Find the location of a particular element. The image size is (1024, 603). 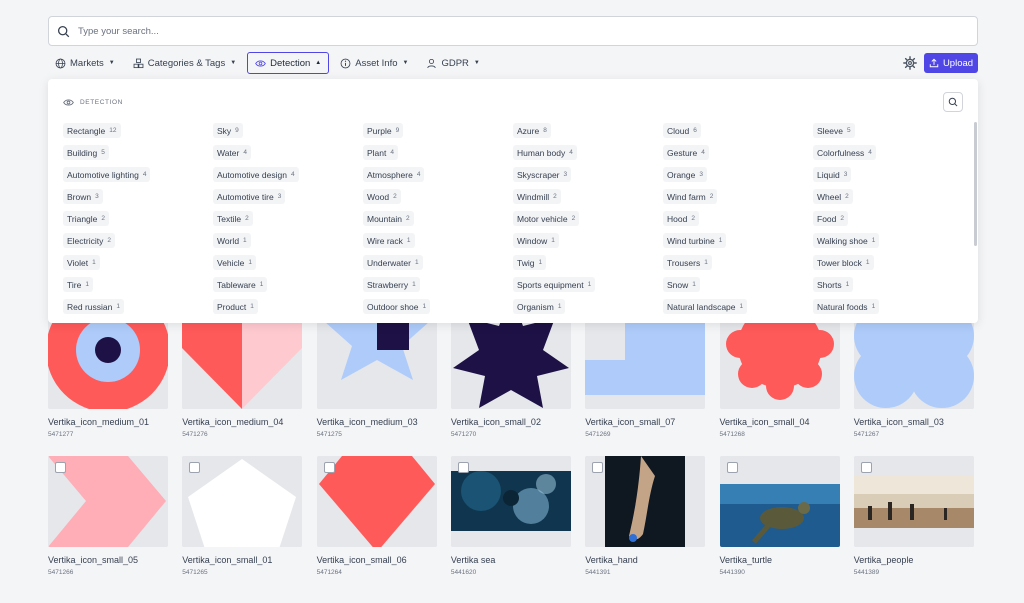

asset-card: Vertika_icon_small_04 5471268 is located at coordinates (779, 378).